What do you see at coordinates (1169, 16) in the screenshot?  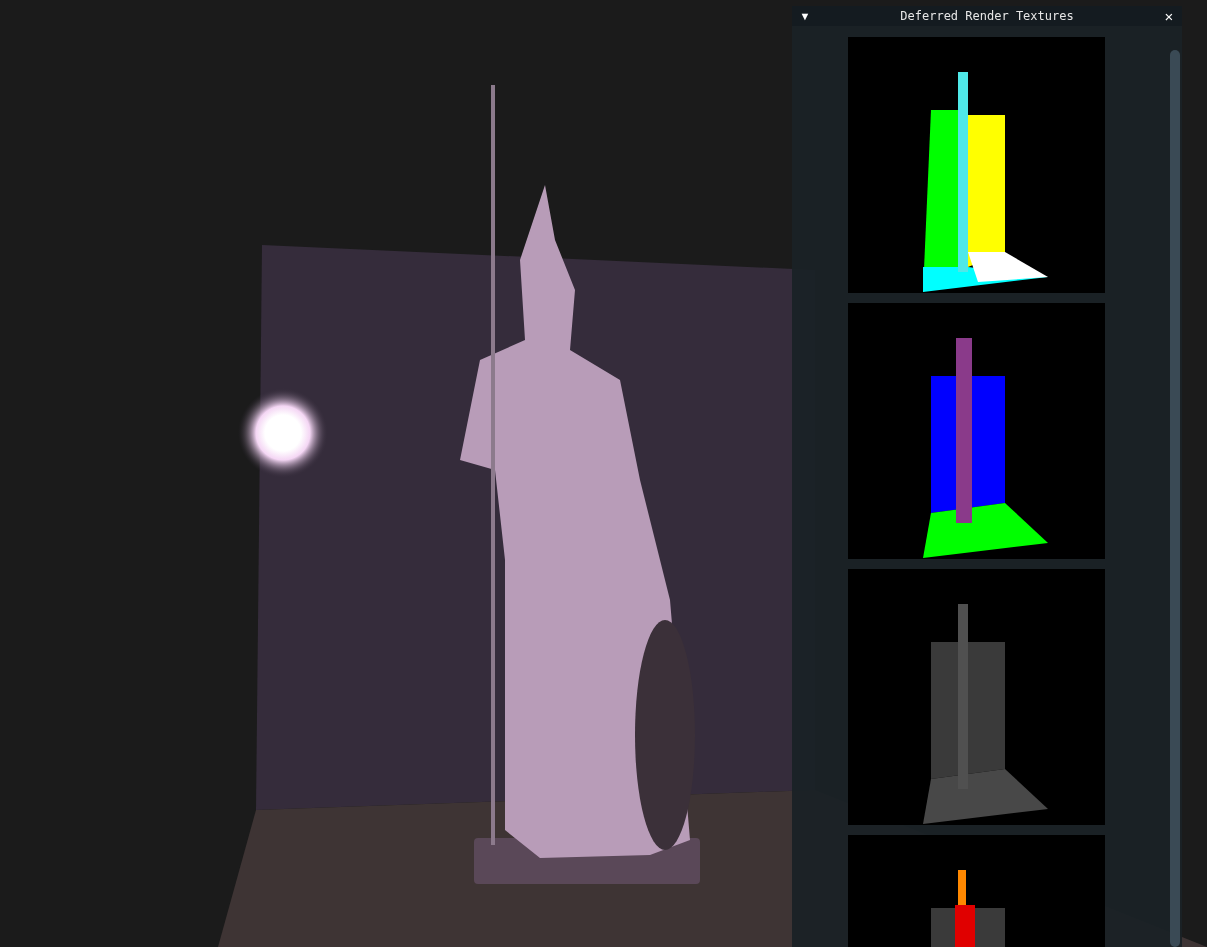 I see `close-button: ×` at bounding box center [1169, 16].